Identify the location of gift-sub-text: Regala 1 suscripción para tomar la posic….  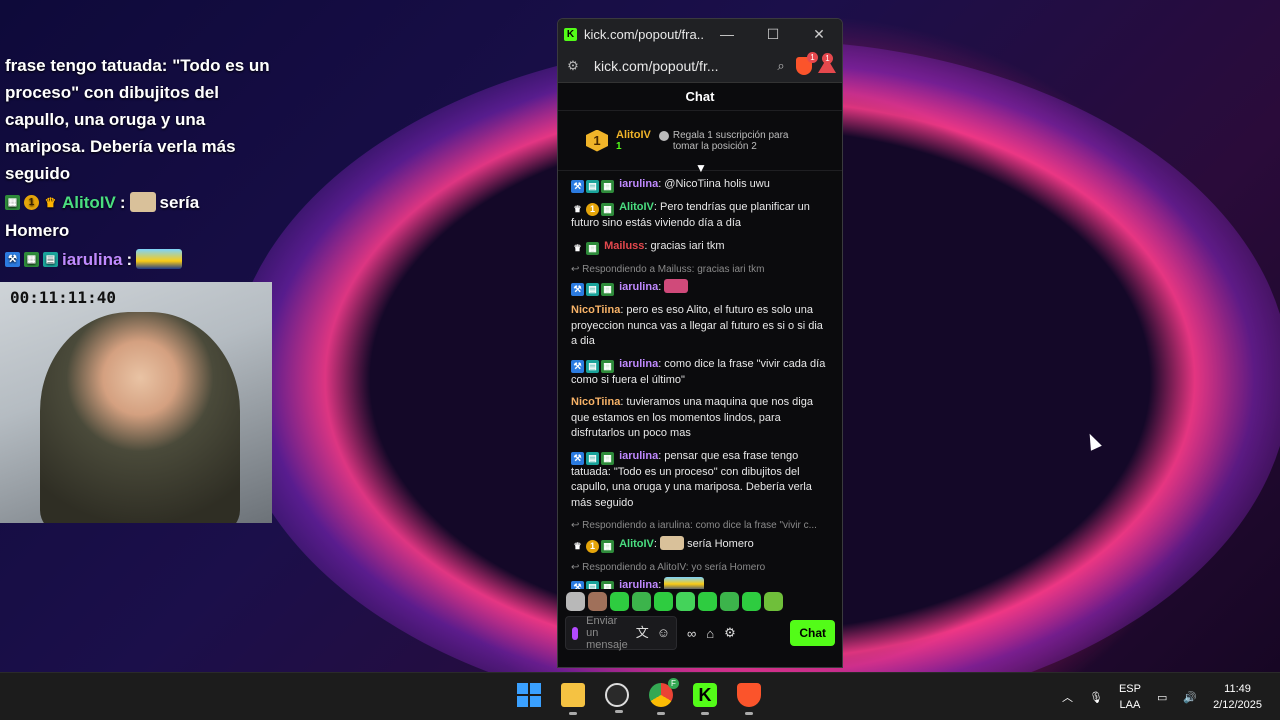
(730, 140).